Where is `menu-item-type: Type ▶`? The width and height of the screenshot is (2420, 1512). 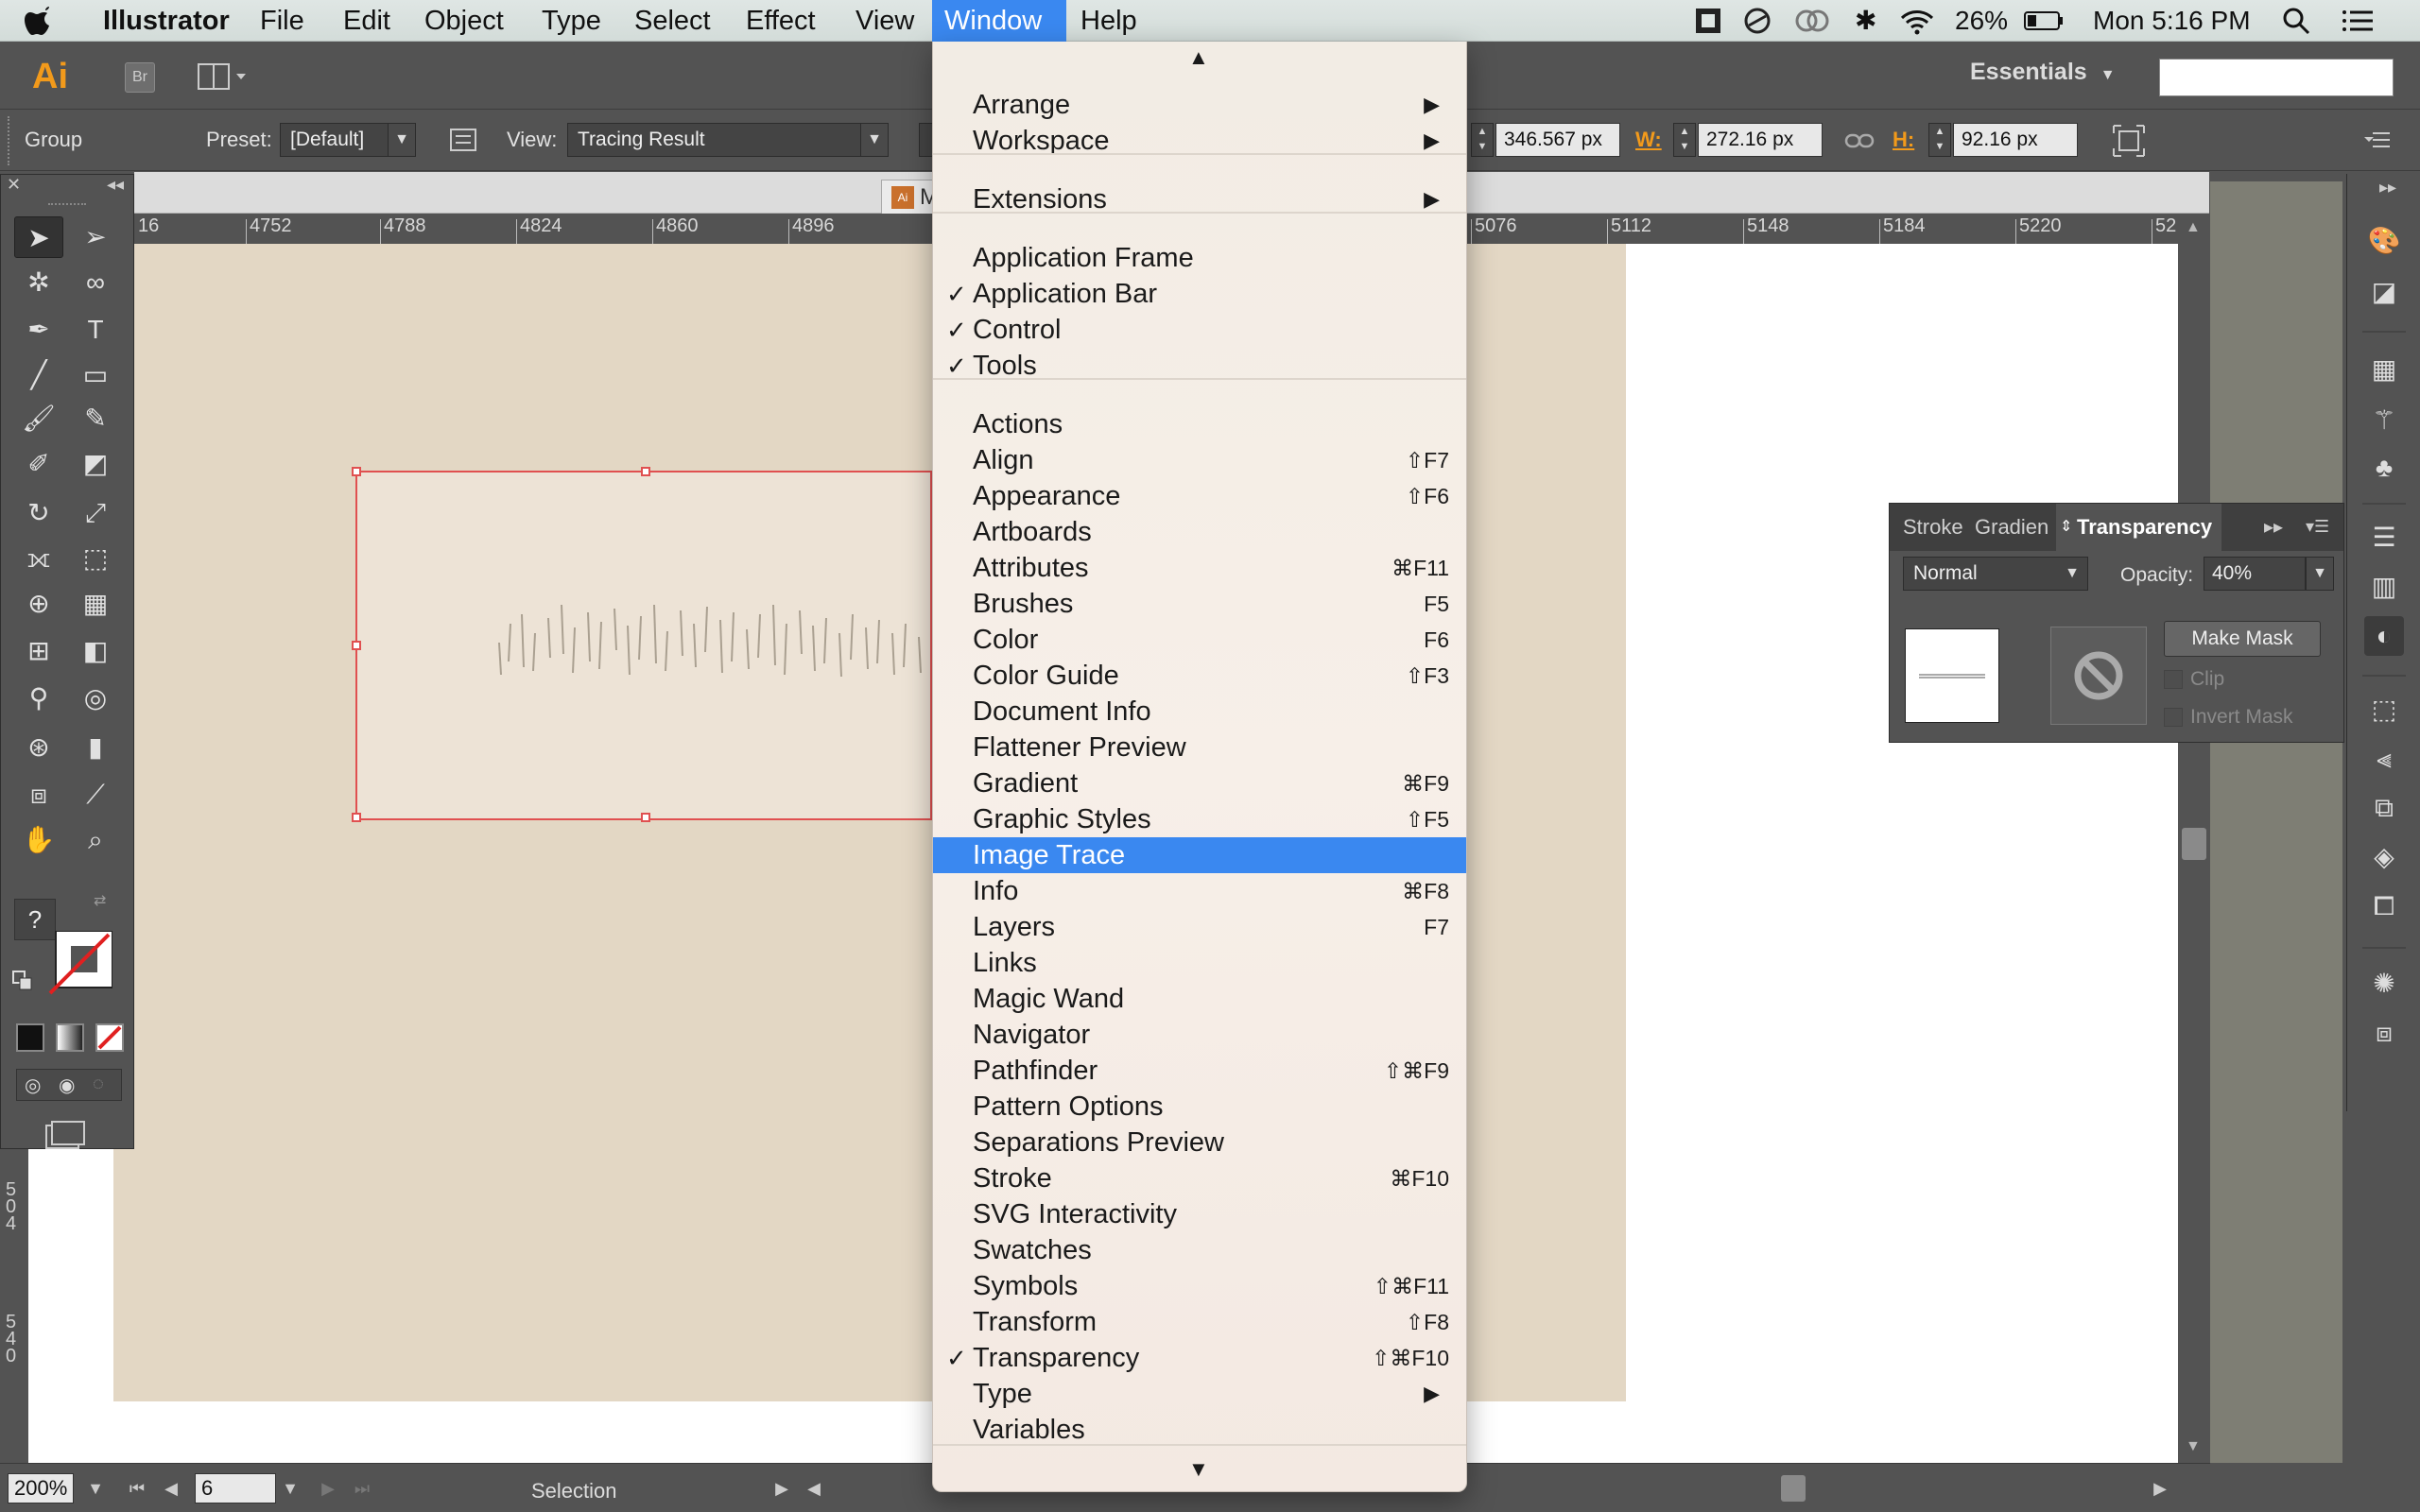
menu-item-type: Type ▶ is located at coordinates (1199, 1394).